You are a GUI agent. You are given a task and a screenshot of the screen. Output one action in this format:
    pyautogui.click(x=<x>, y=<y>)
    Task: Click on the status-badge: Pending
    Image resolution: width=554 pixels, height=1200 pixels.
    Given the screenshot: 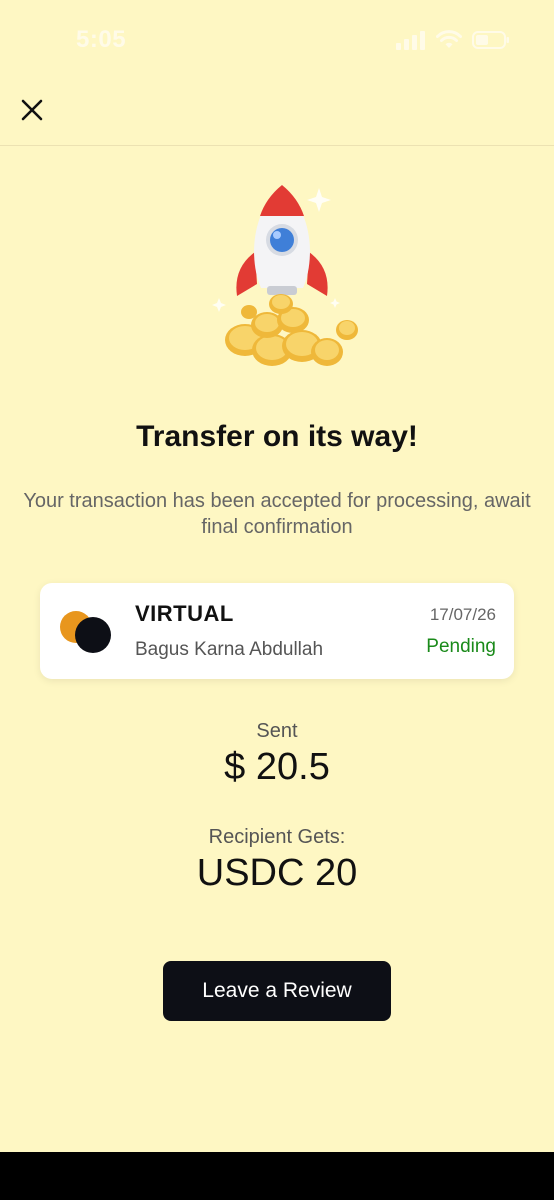 What is the action you would take?
    pyautogui.click(x=461, y=646)
    